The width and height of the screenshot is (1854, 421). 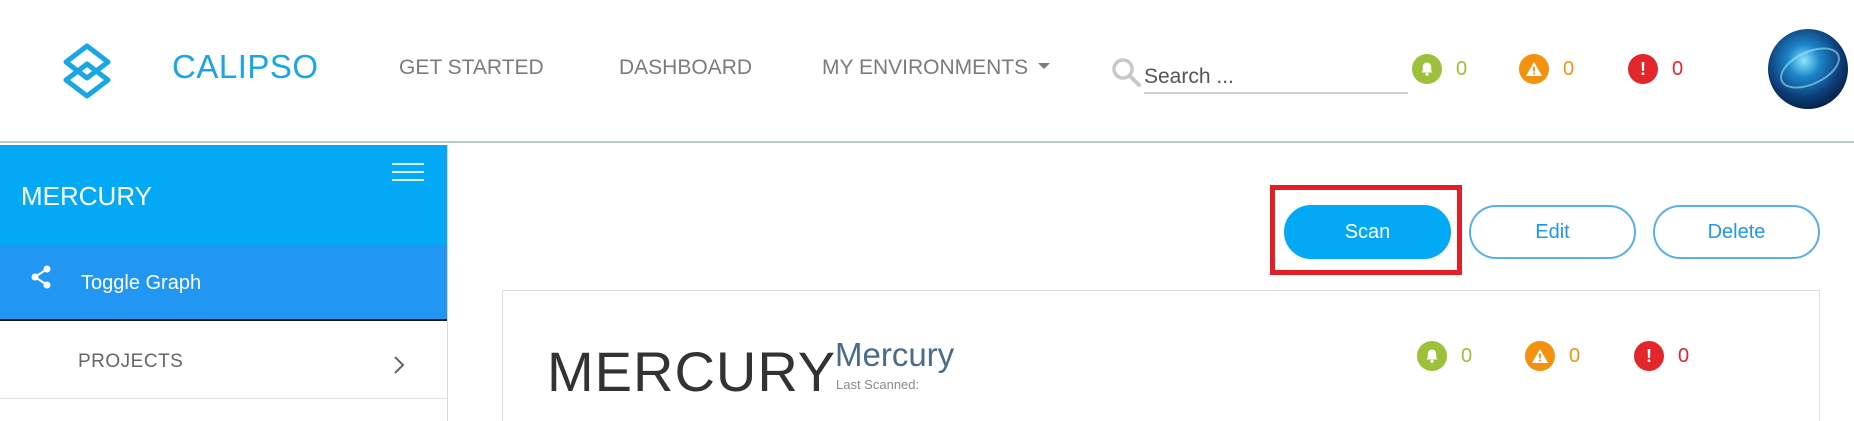 I want to click on search-box, so click(x=1259, y=74).